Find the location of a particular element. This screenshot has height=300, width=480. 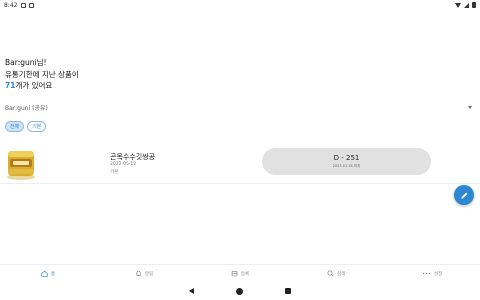

recent-apps-icon is located at coordinates (288, 291).